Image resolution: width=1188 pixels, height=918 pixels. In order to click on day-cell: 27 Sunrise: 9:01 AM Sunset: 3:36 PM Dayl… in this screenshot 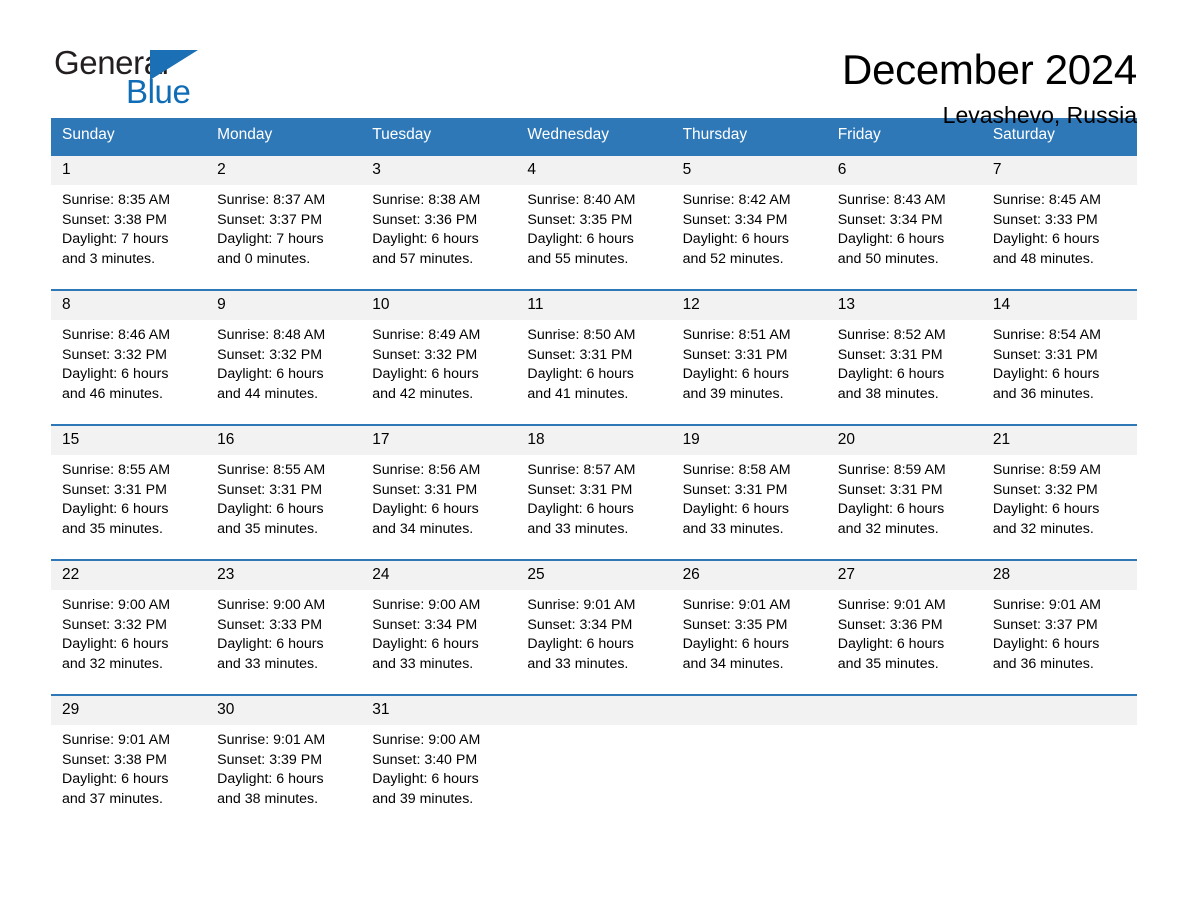, I will do `click(904, 627)`.